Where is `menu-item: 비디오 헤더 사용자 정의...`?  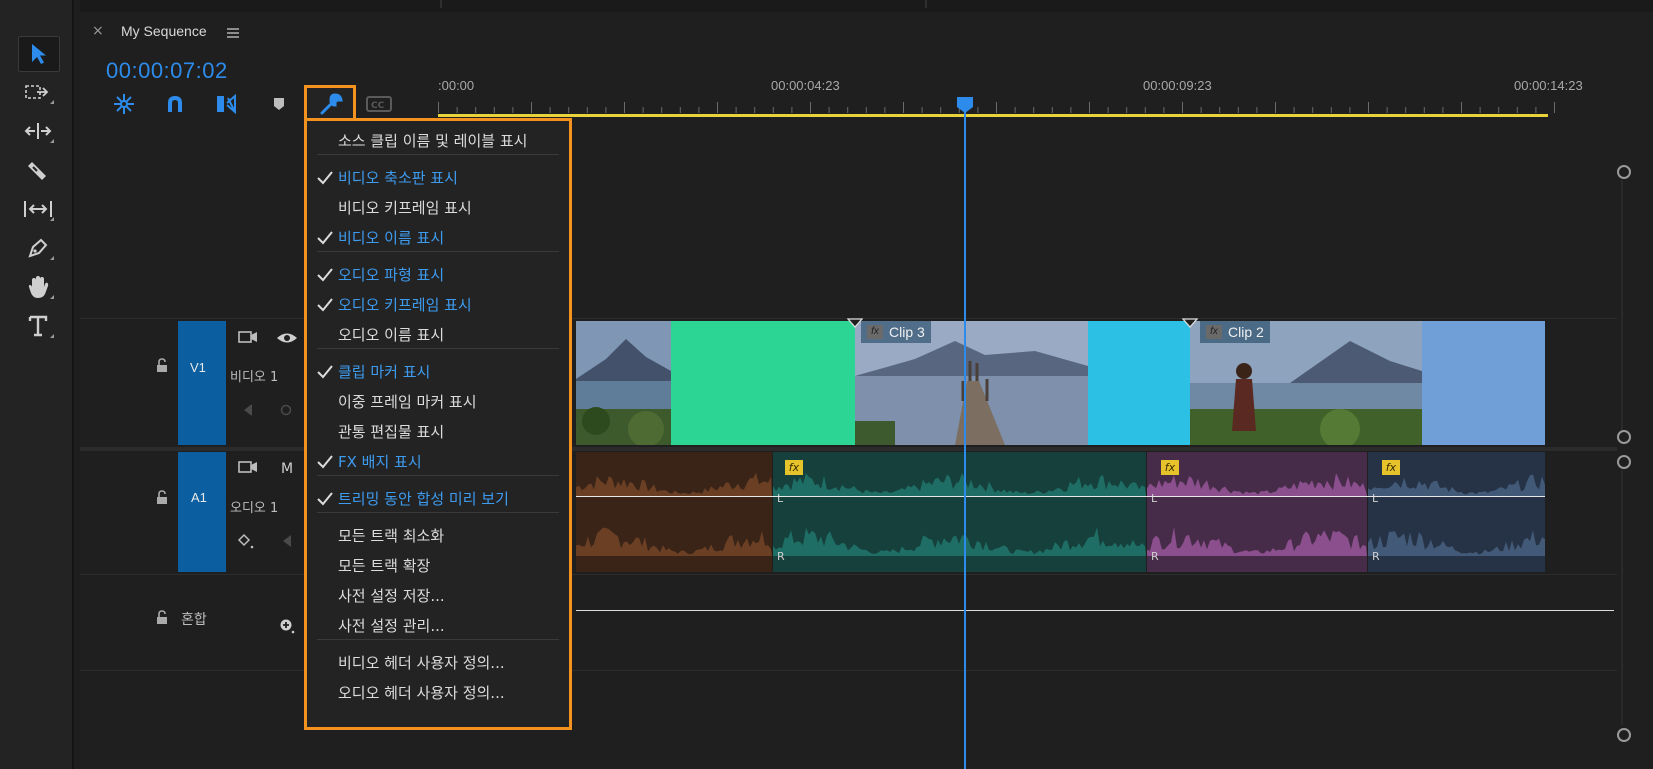
menu-item: 비디오 헤더 사용자 정의... is located at coordinates (438, 662).